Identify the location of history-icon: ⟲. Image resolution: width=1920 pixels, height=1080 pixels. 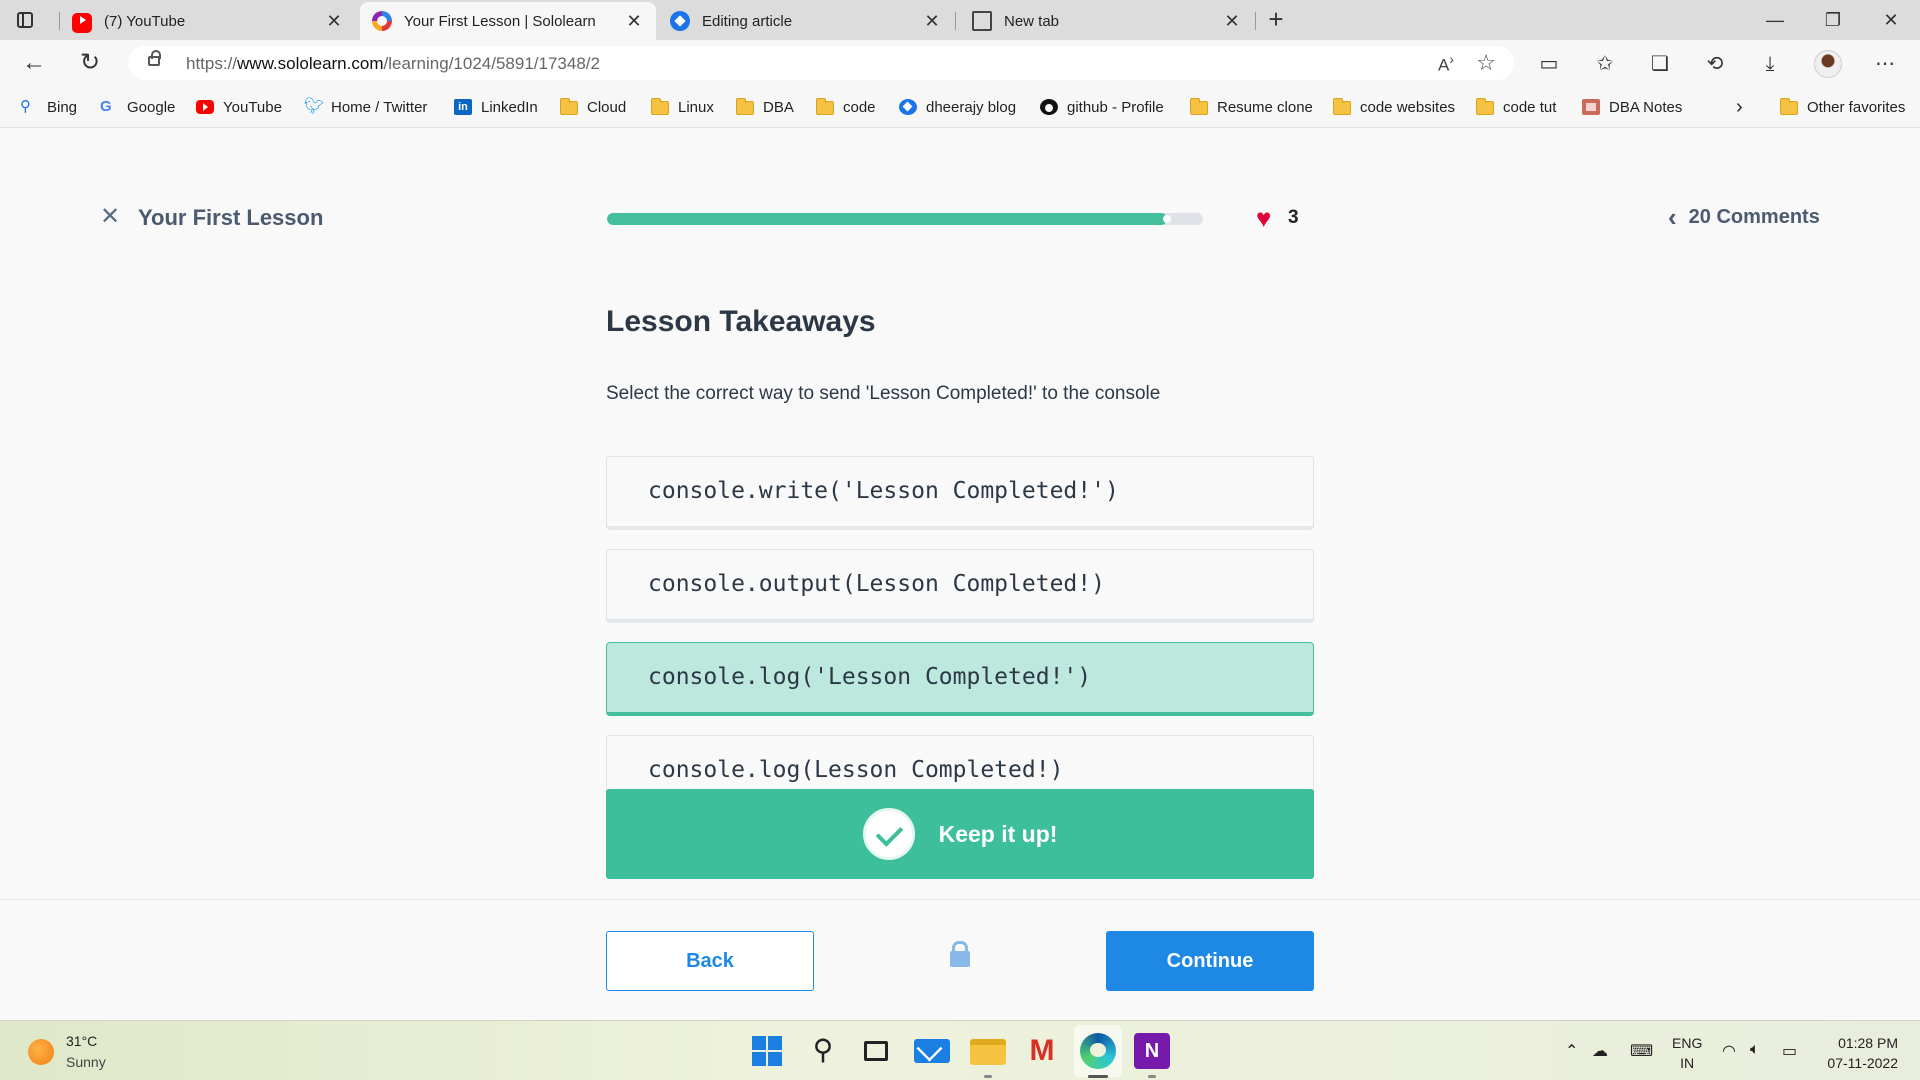
(1715, 64).